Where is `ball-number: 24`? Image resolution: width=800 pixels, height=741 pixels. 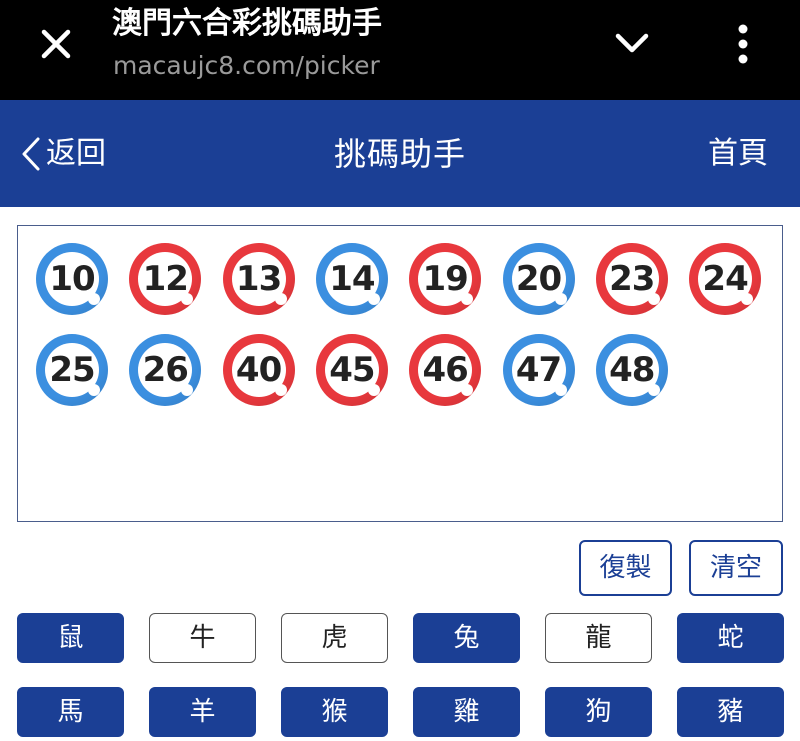 ball-number: 24 is located at coordinates (725, 279).